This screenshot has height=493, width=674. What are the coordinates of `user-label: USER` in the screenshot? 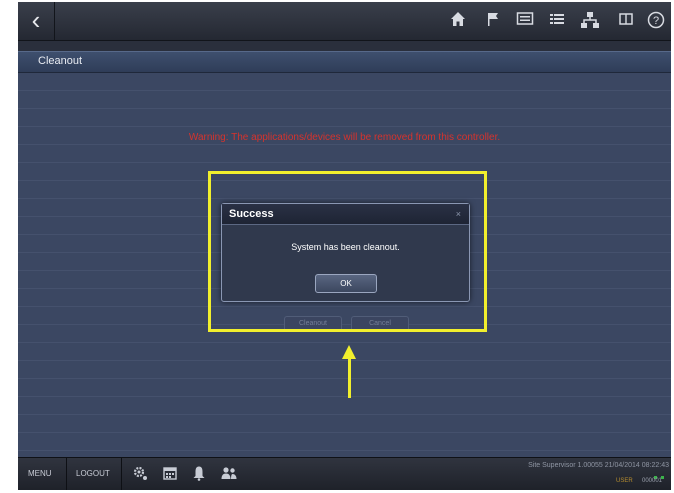 It's located at (624, 481).